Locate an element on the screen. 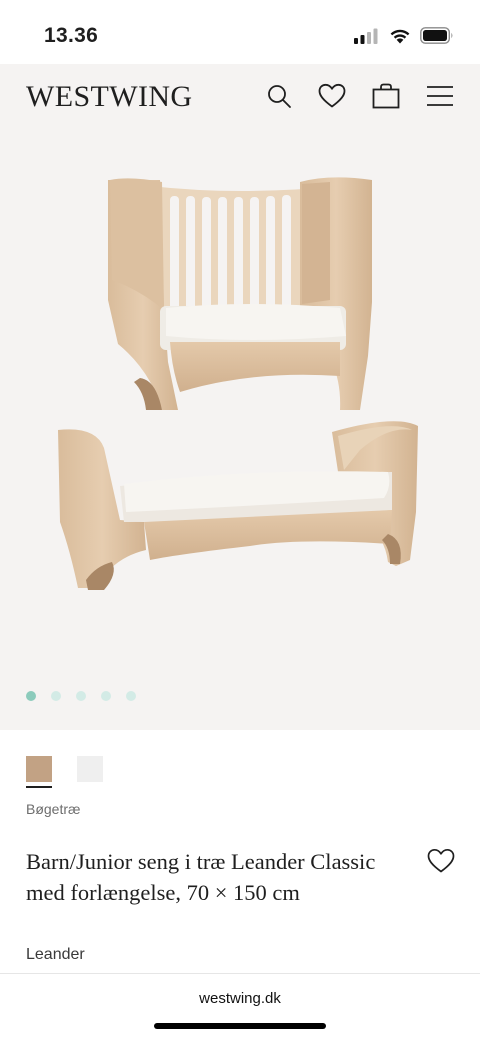  site-header: WESTWING is located at coordinates (240, 97).